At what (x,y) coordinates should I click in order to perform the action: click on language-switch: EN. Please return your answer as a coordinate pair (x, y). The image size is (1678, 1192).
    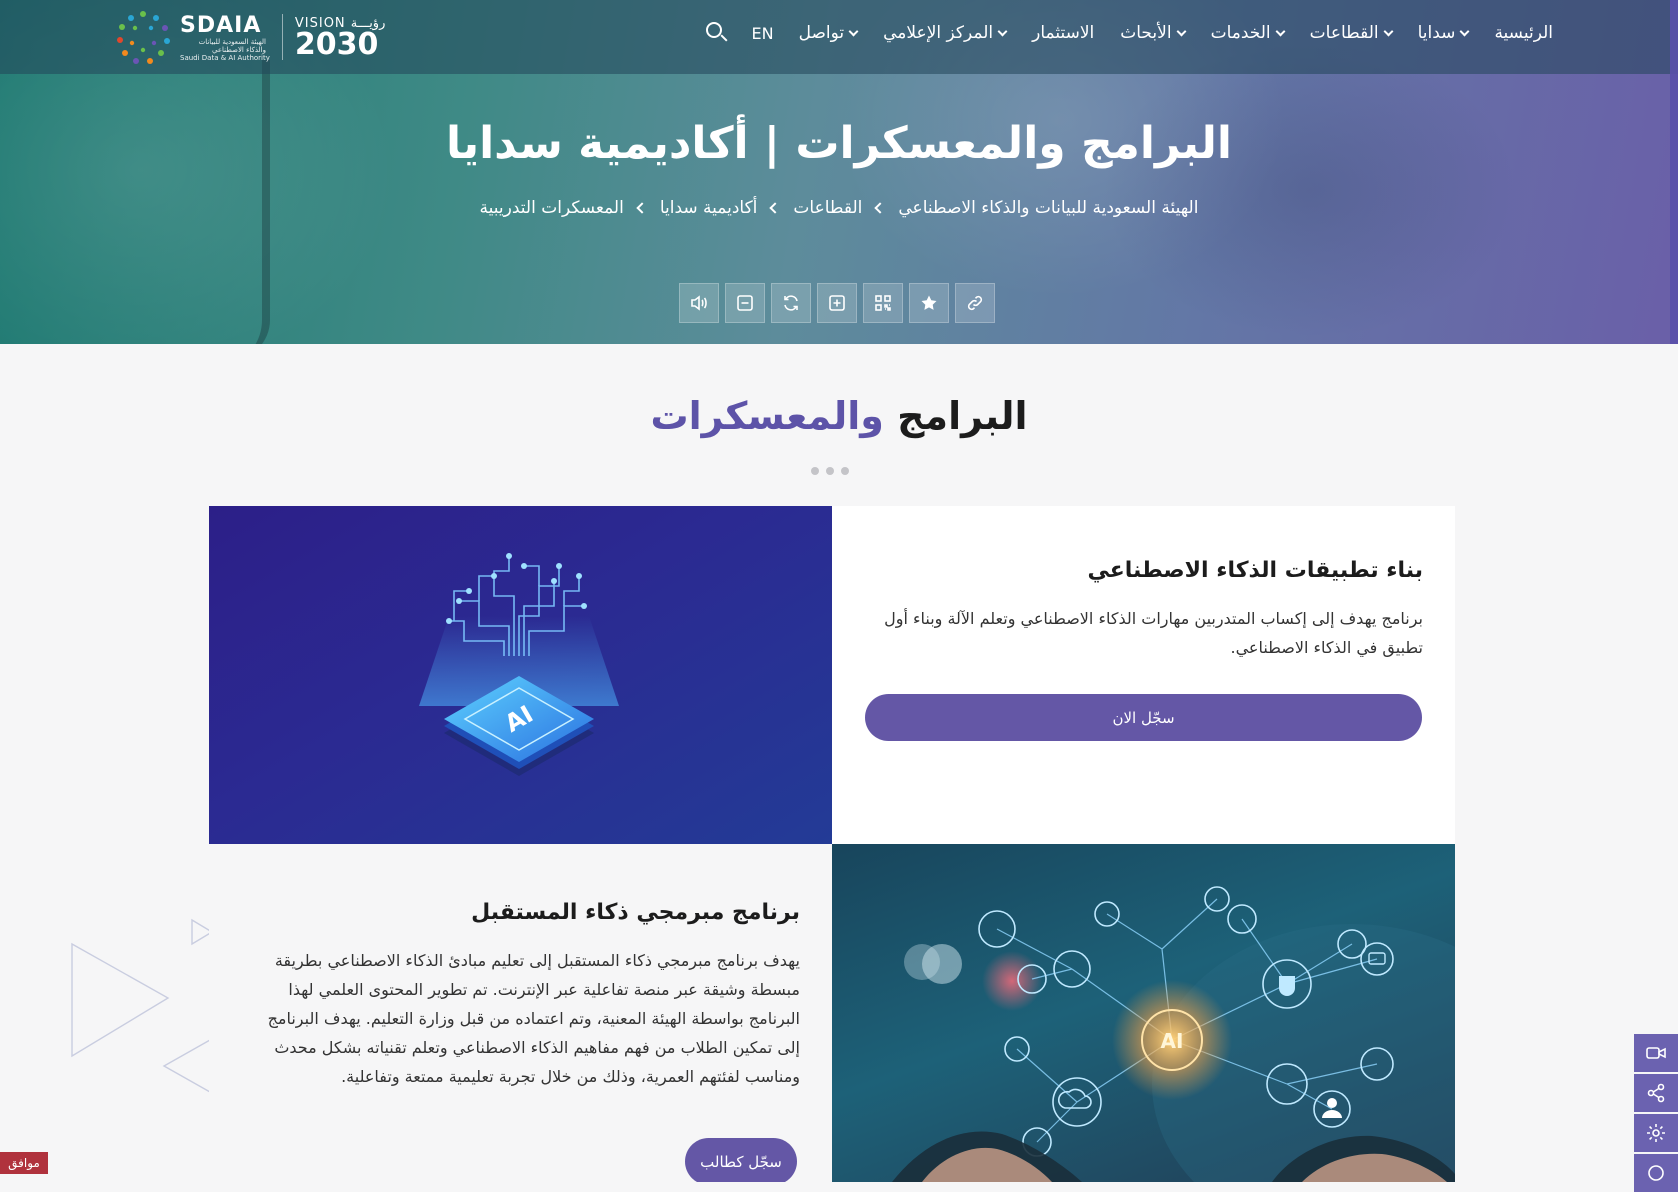
    Looking at the image, I should click on (763, 33).